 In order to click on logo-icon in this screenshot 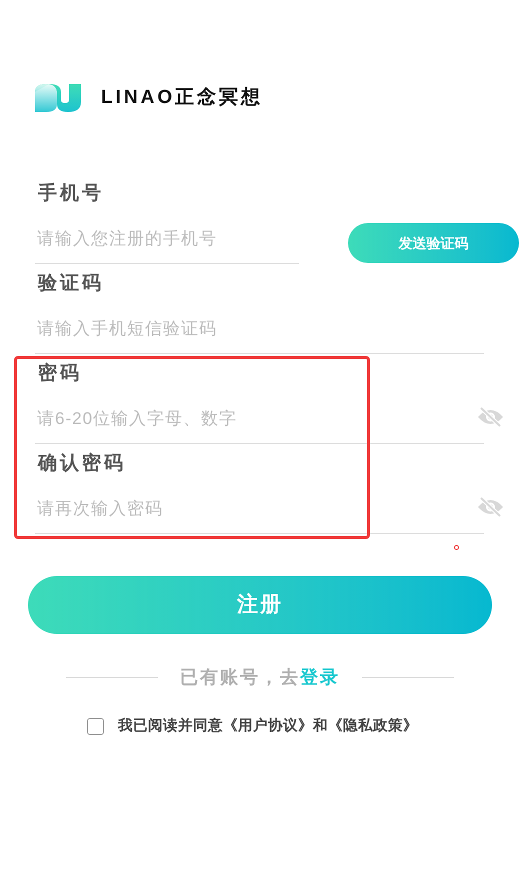, I will do `click(58, 98)`.